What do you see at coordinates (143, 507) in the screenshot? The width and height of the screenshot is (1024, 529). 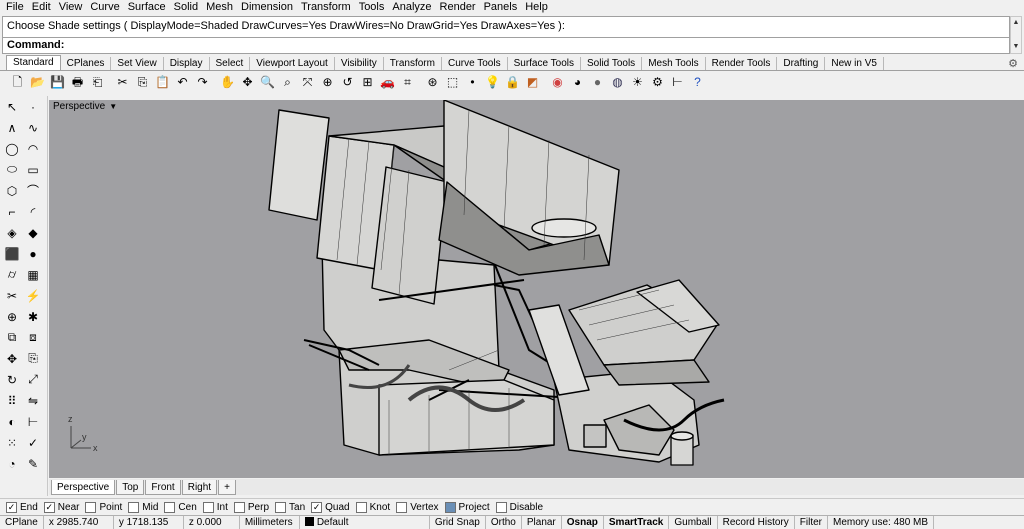 I see `osnap-mid: Mid` at bounding box center [143, 507].